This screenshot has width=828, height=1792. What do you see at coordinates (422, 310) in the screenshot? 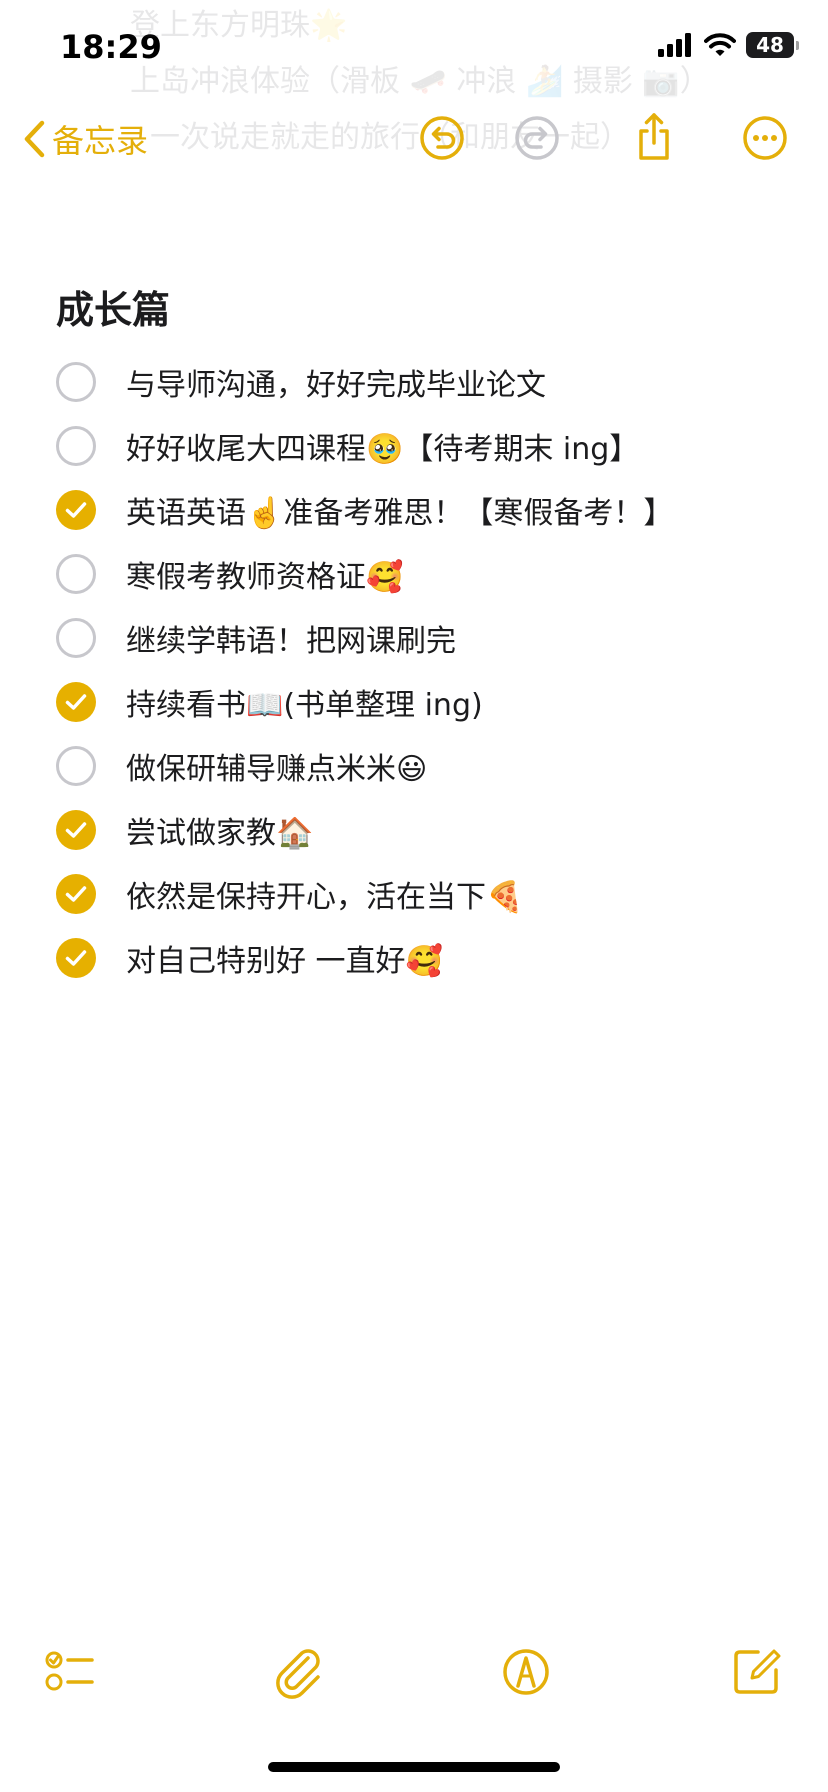
I see `note-title: 成长篇` at bounding box center [422, 310].